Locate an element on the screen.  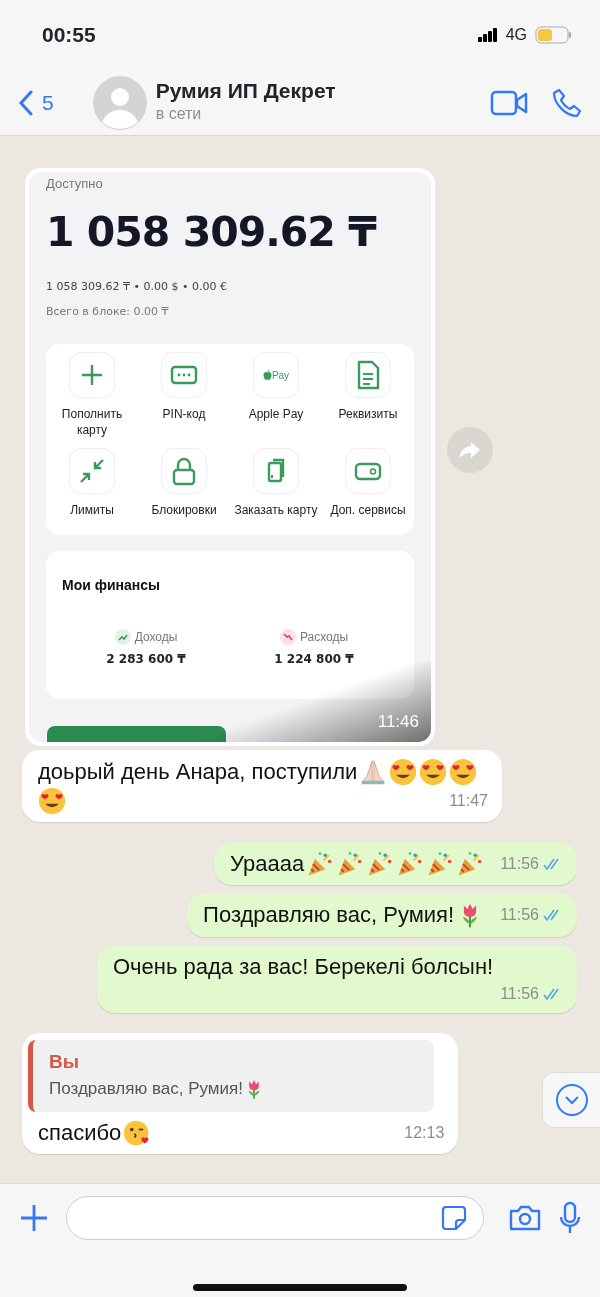
avatar-icon is located at coordinates (119, 102).